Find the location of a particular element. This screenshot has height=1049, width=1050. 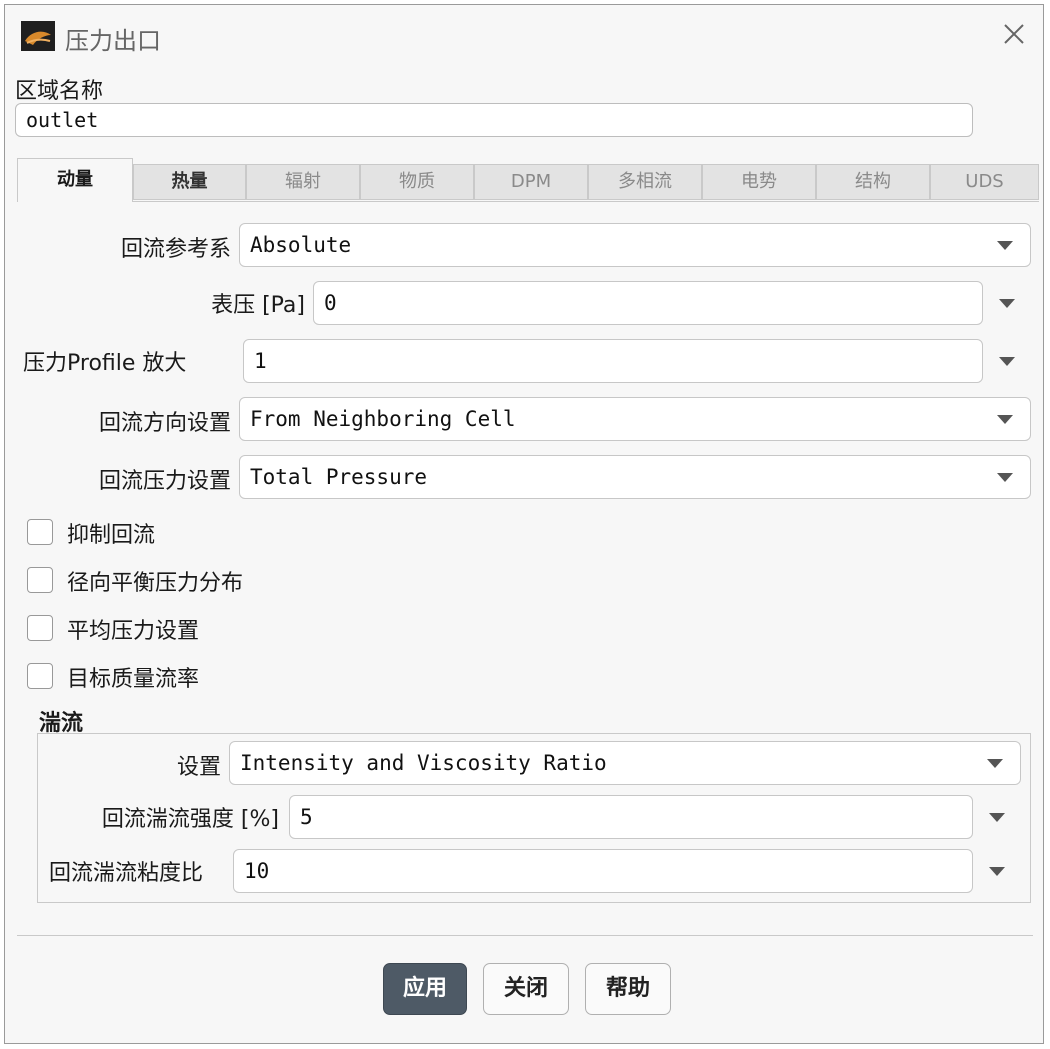

backflow-reference-label: 回流参考系 is located at coordinates (175, 249).